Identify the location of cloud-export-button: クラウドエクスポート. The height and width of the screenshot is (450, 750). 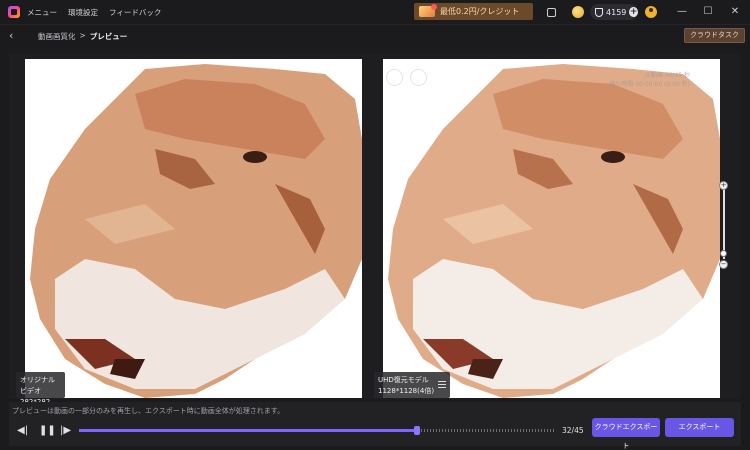
(626, 434).